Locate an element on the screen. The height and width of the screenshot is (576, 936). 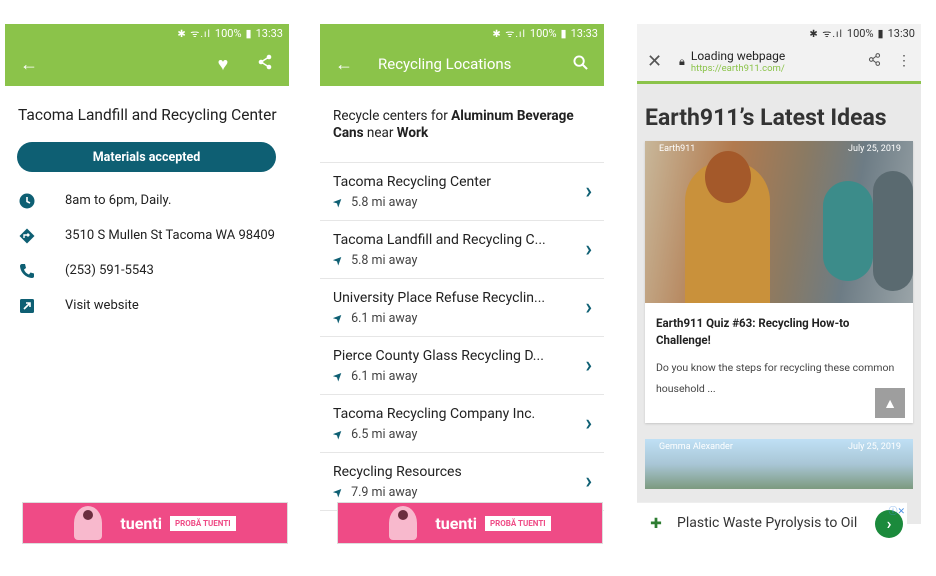
close-icon: ✕ is located at coordinates (659, 61).